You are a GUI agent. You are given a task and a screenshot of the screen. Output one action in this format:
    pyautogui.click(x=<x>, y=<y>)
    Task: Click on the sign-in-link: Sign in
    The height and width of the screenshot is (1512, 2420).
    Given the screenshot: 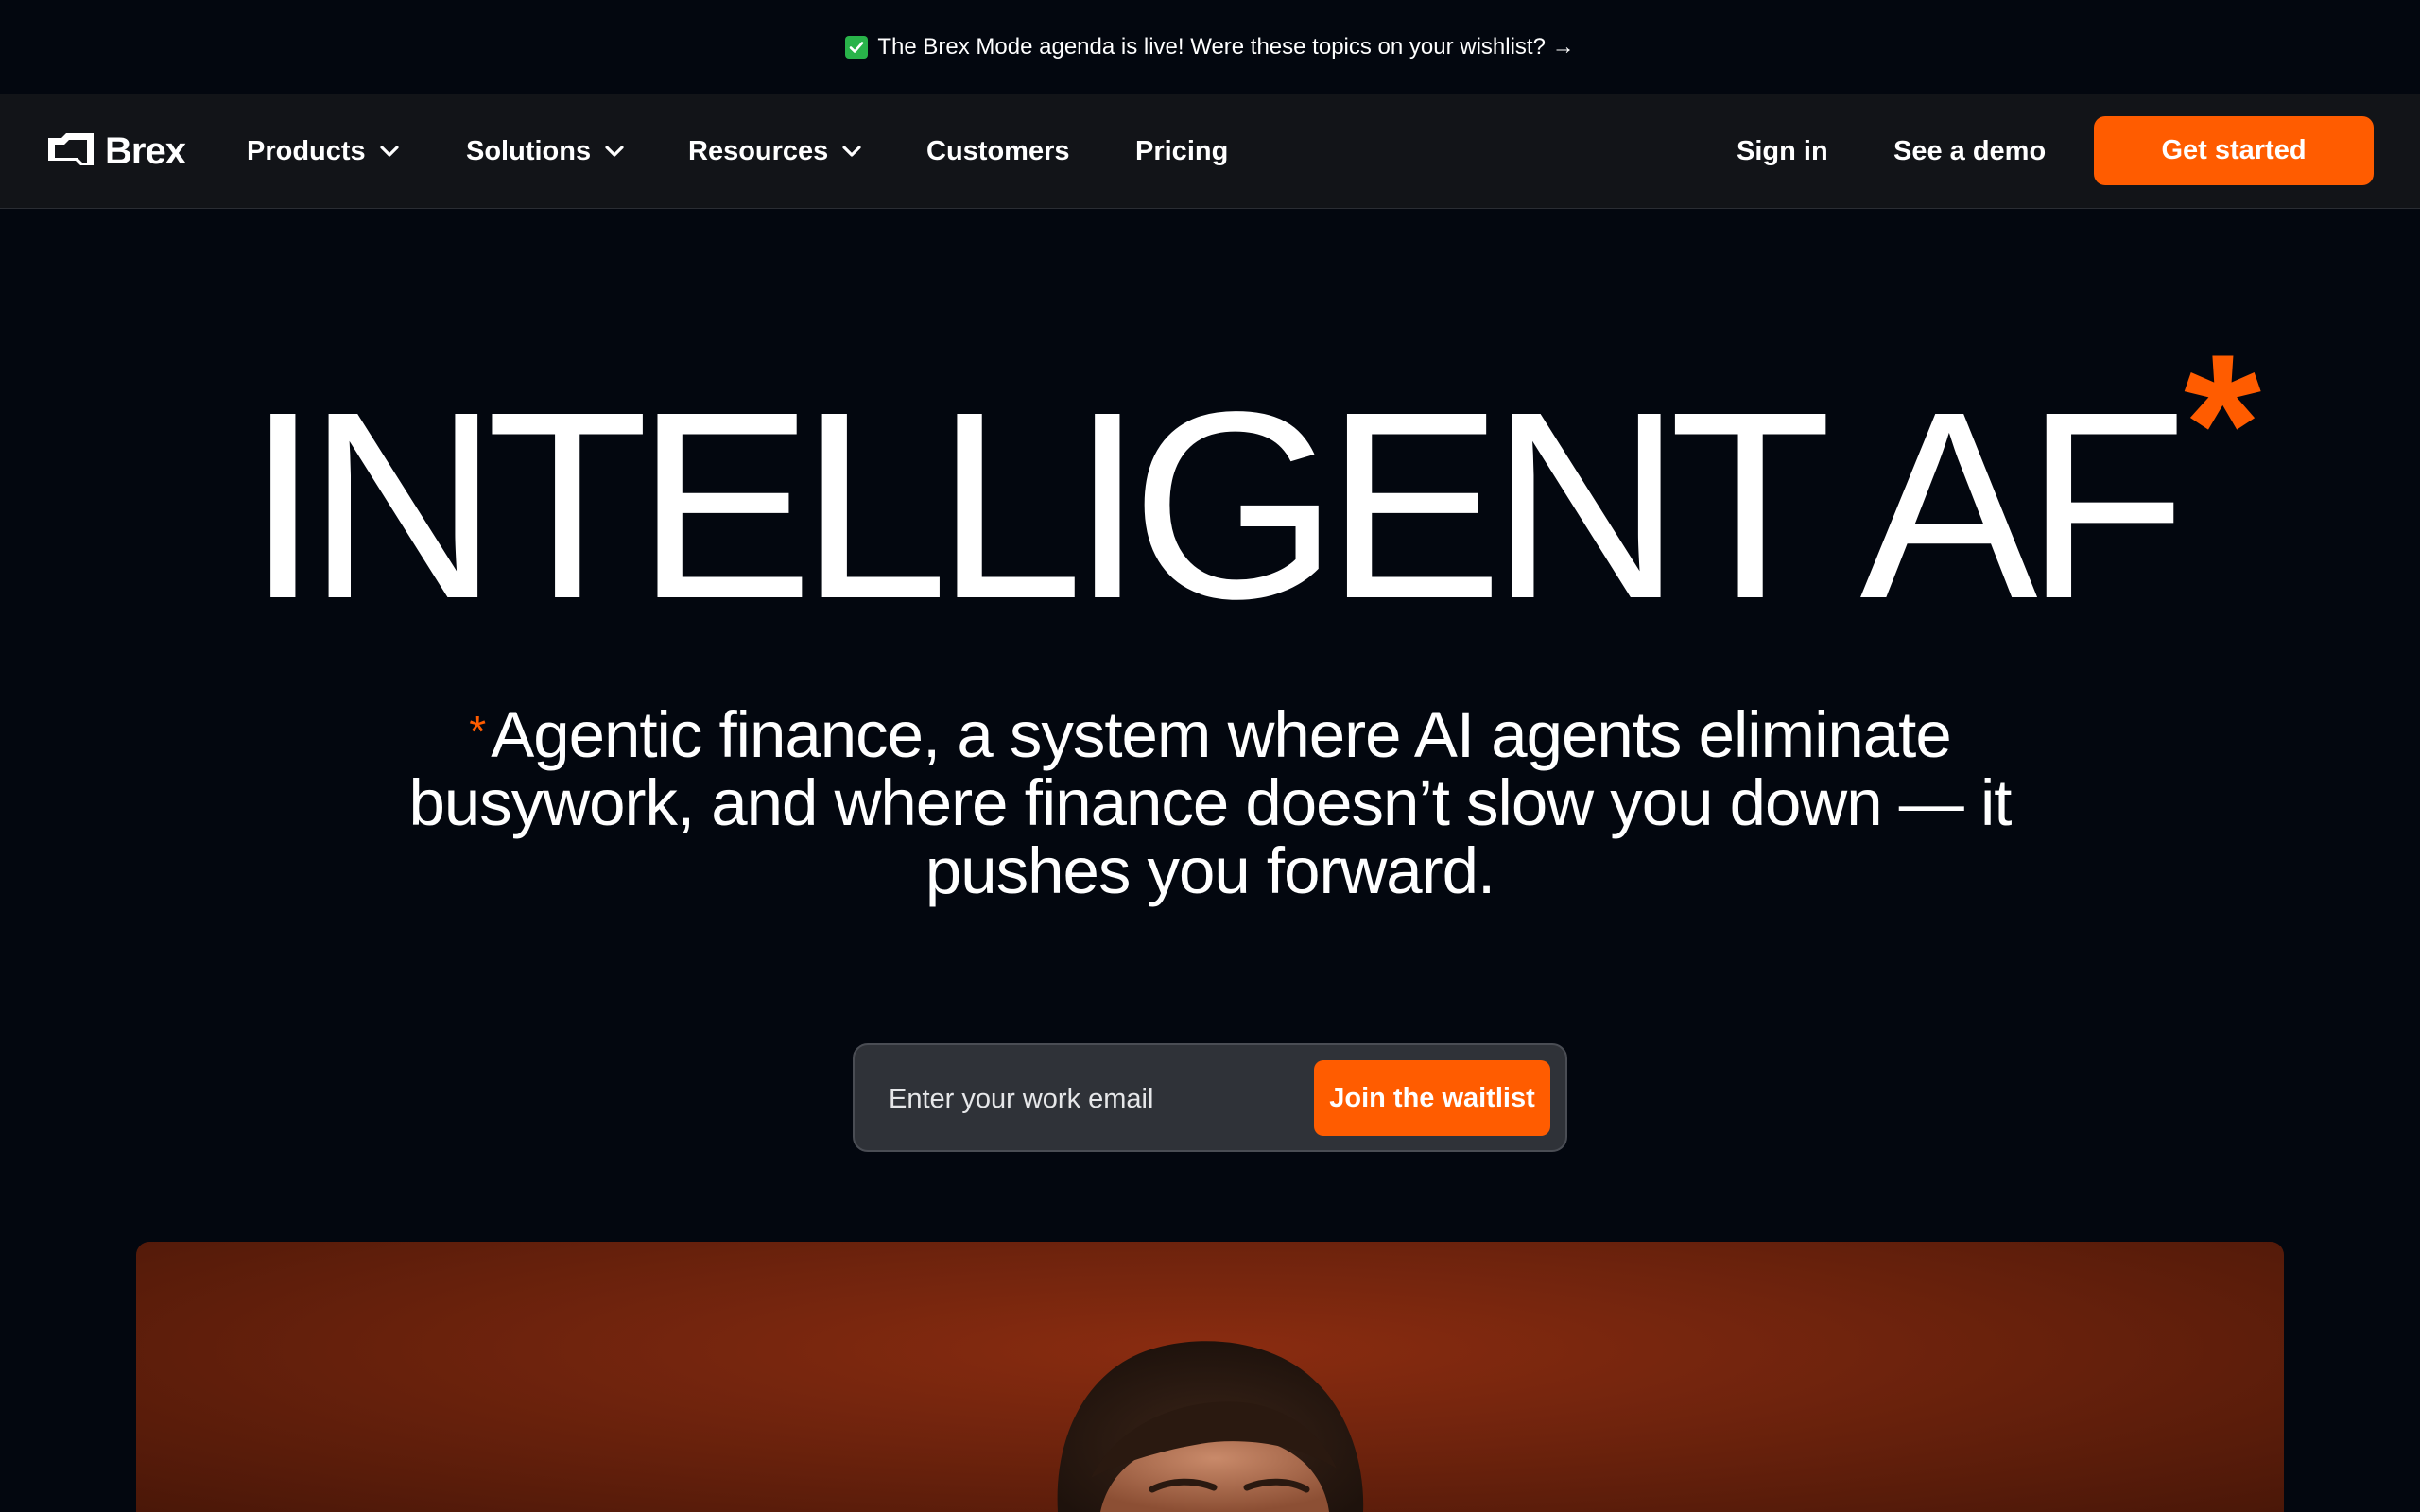 What is the action you would take?
    pyautogui.click(x=1782, y=151)
    